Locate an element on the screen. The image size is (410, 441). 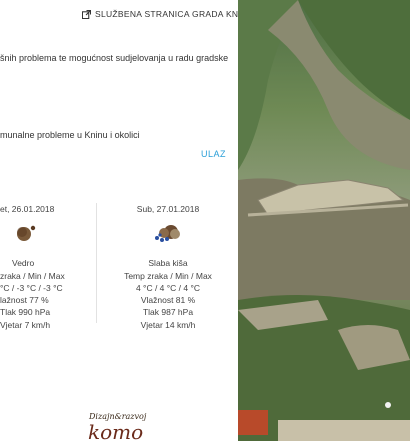
weather-humidity: Vlažnost 81 % is located at coordinates (168, 300).